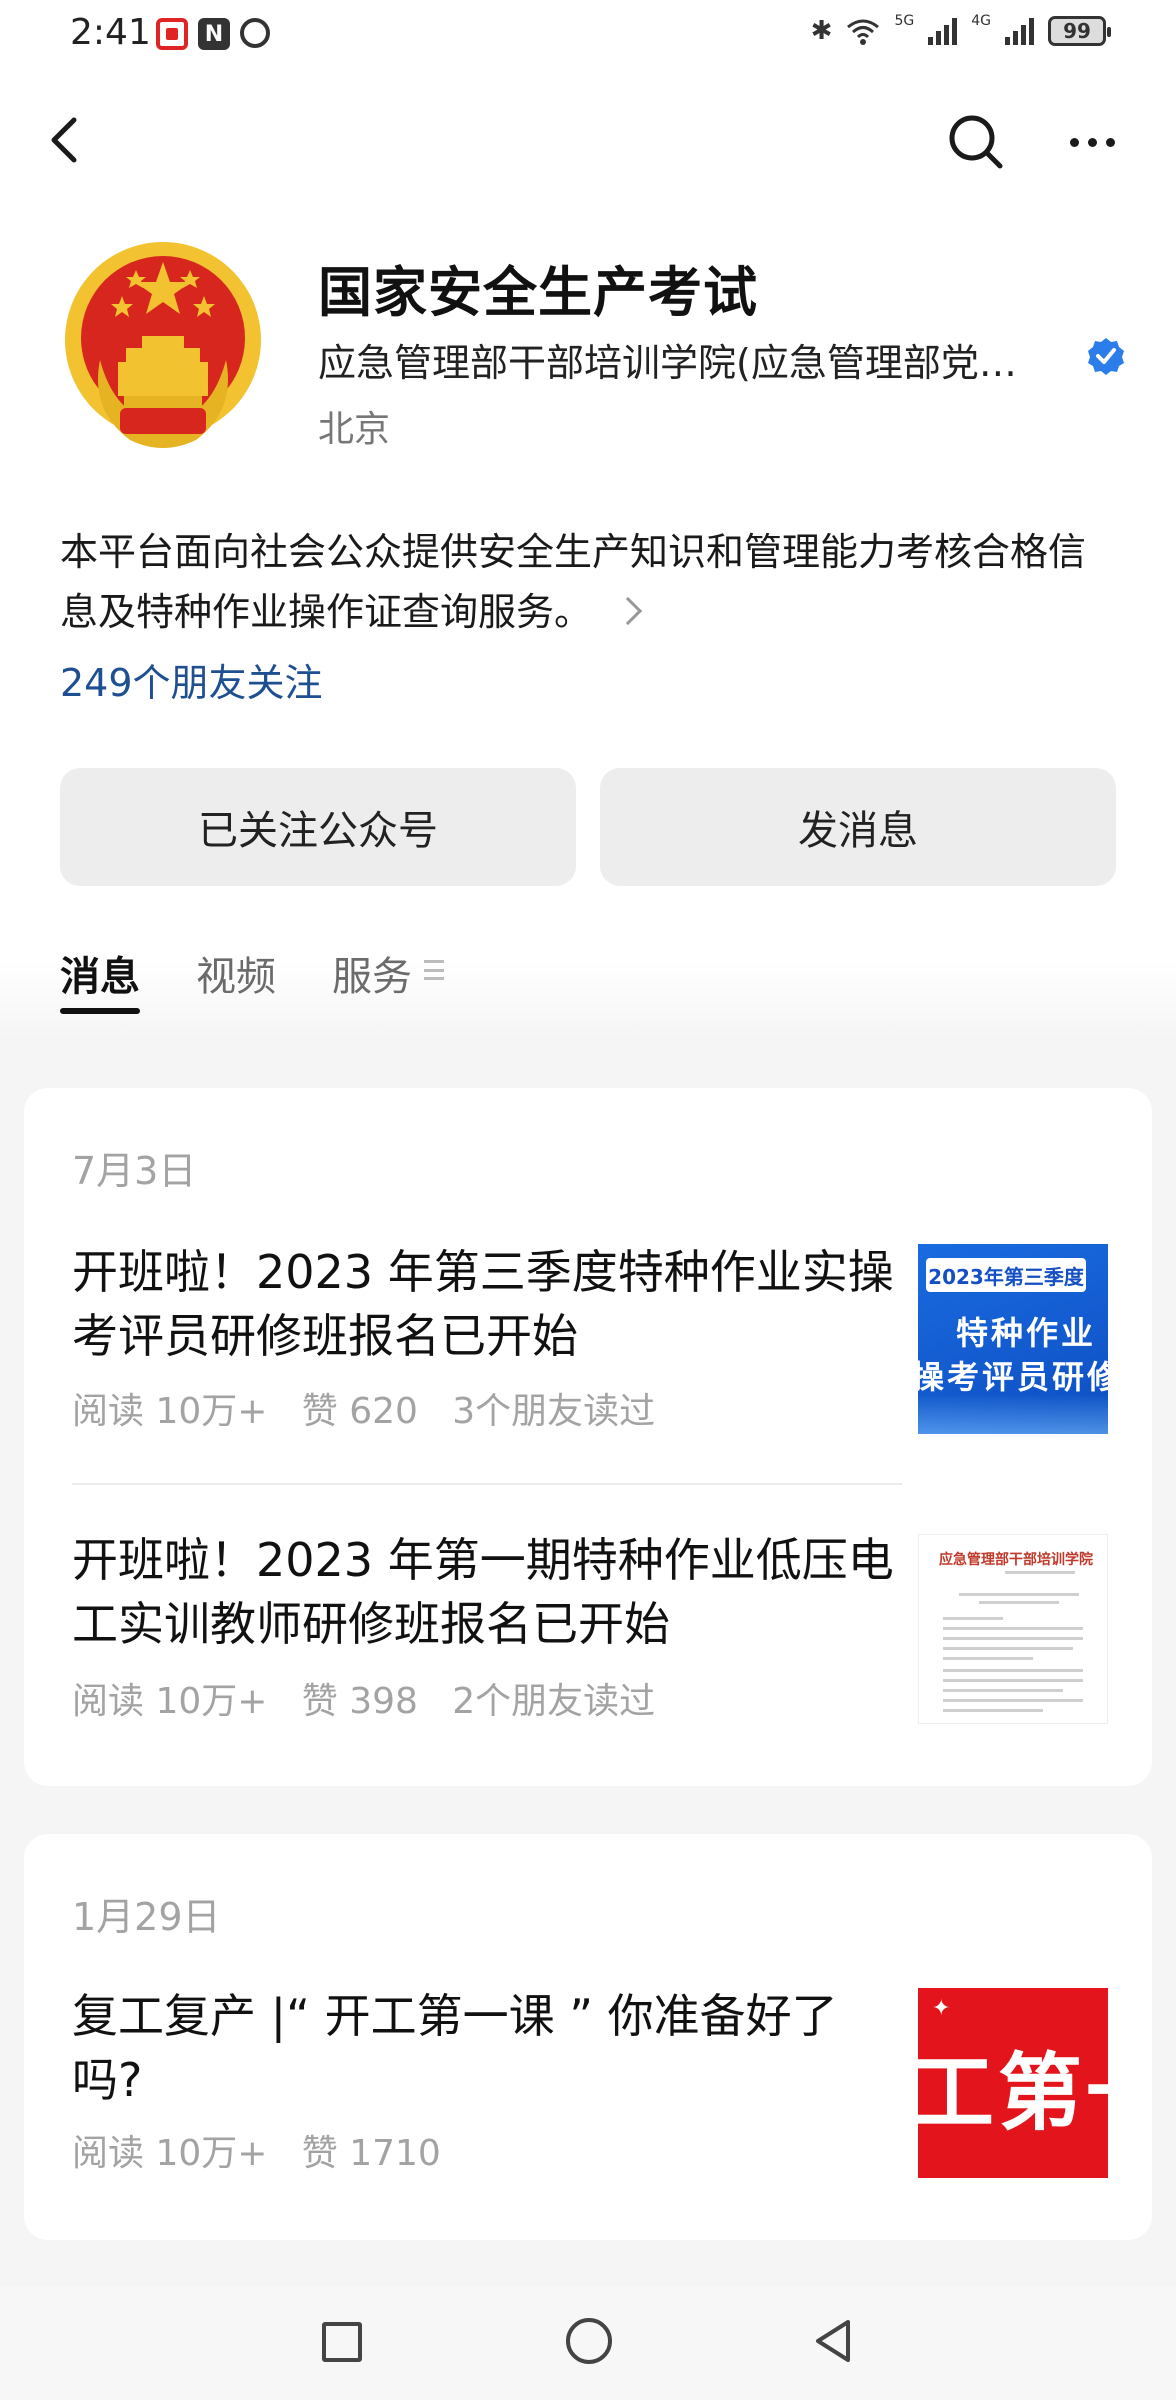  Describe the element at coordinates (364, 1411) in the screenshot. I see `article-stats: 阅读 10万+ 赞 620 3个朋友读过` at that location.